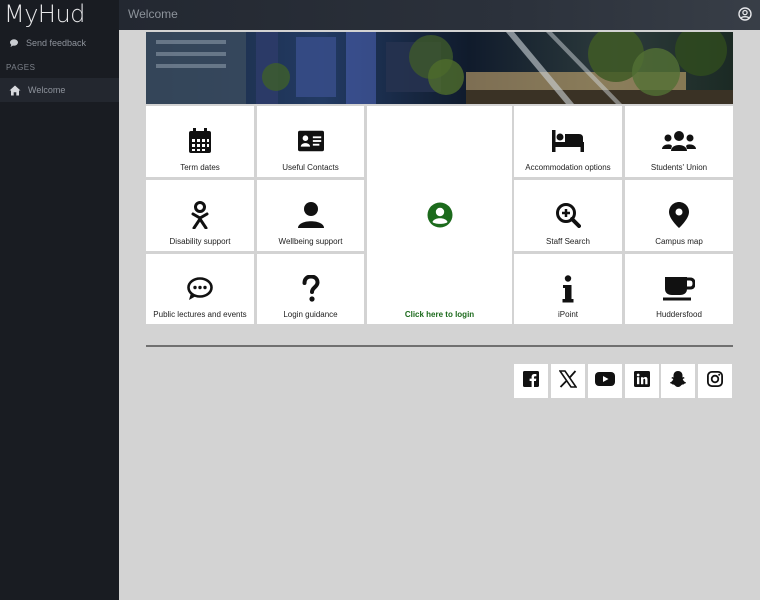 Image resolution: width=760 pixels, height=600 pixels. I want to click on tile-accommodation: Accommodation options, so click(568, 141).